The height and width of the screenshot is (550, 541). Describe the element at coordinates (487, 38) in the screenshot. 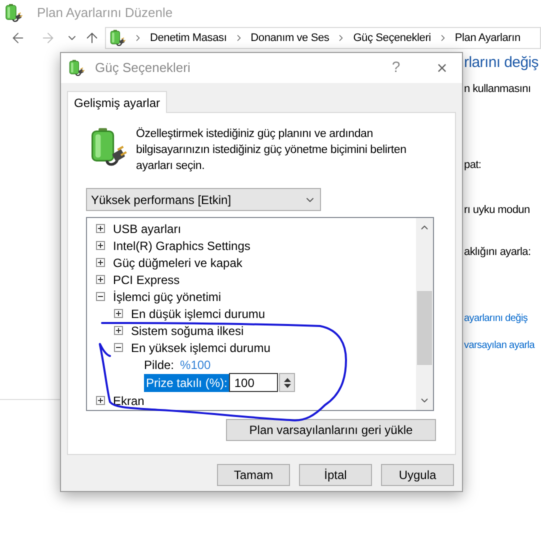

I see `breadcrumb-item: Plan Ayarların` at that location.